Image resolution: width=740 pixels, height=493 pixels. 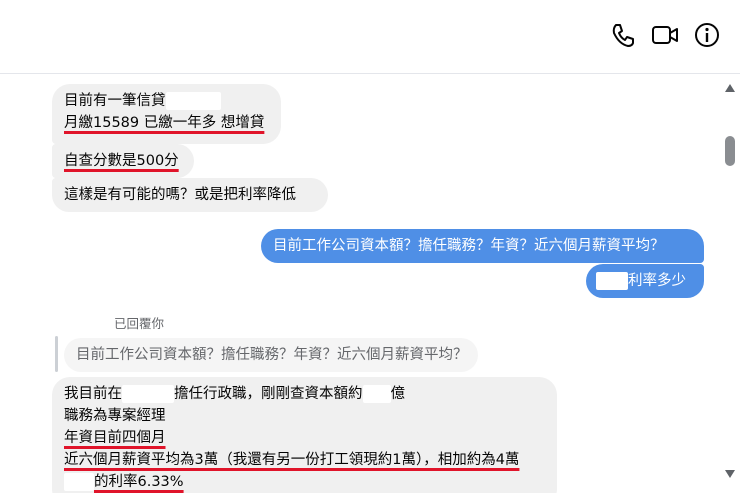 I want to click on scrollbar-thumb, so click(x=730, y=151).